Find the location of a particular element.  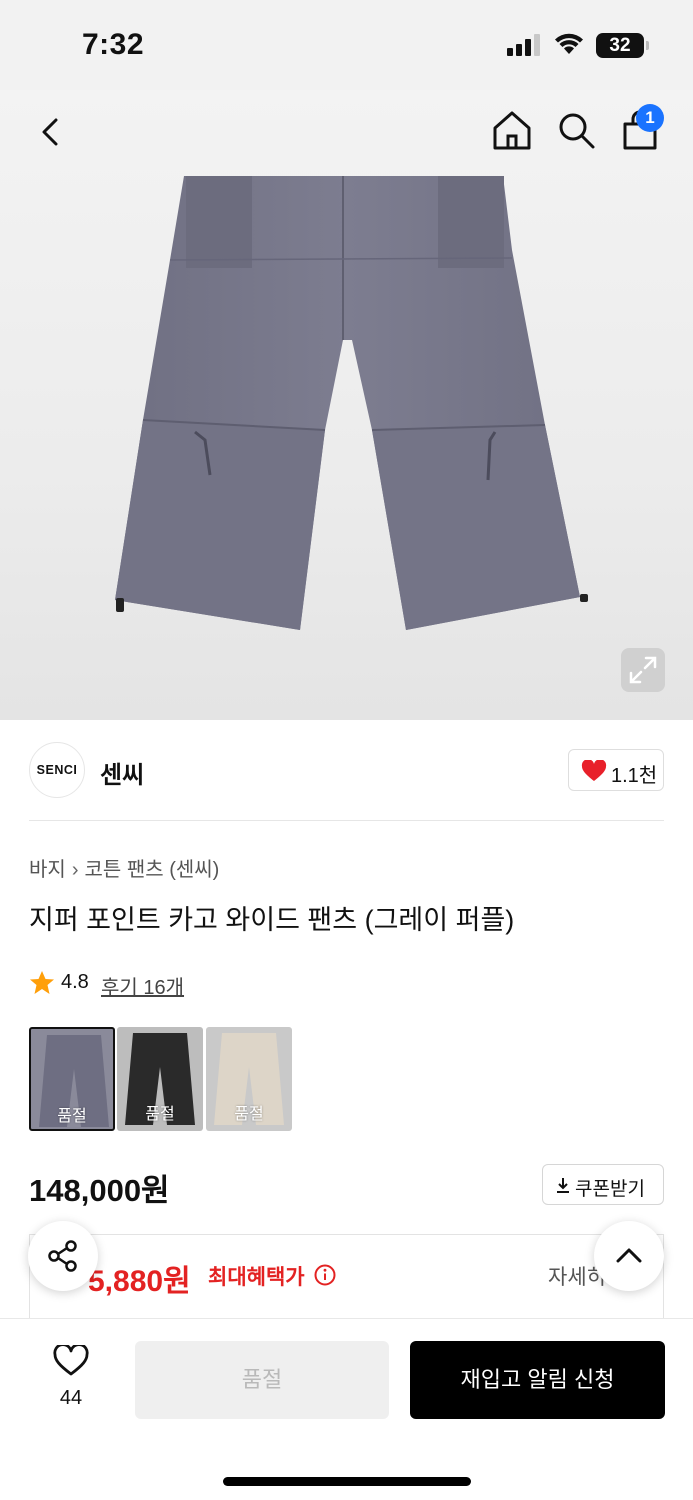

sold-out-button: 품절 is located at coordinates (262, 1380).